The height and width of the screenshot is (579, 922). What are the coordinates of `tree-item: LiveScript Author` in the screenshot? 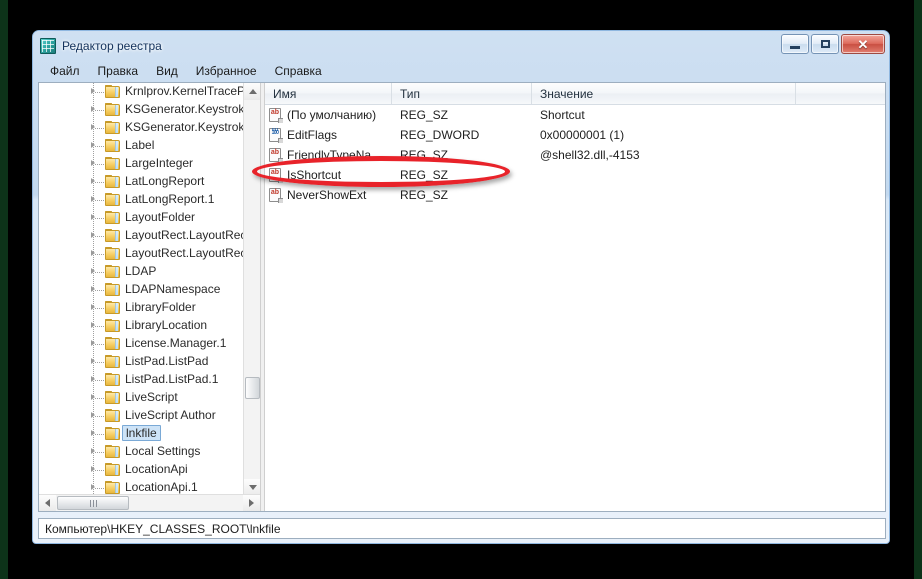 It's located at (149, 416).